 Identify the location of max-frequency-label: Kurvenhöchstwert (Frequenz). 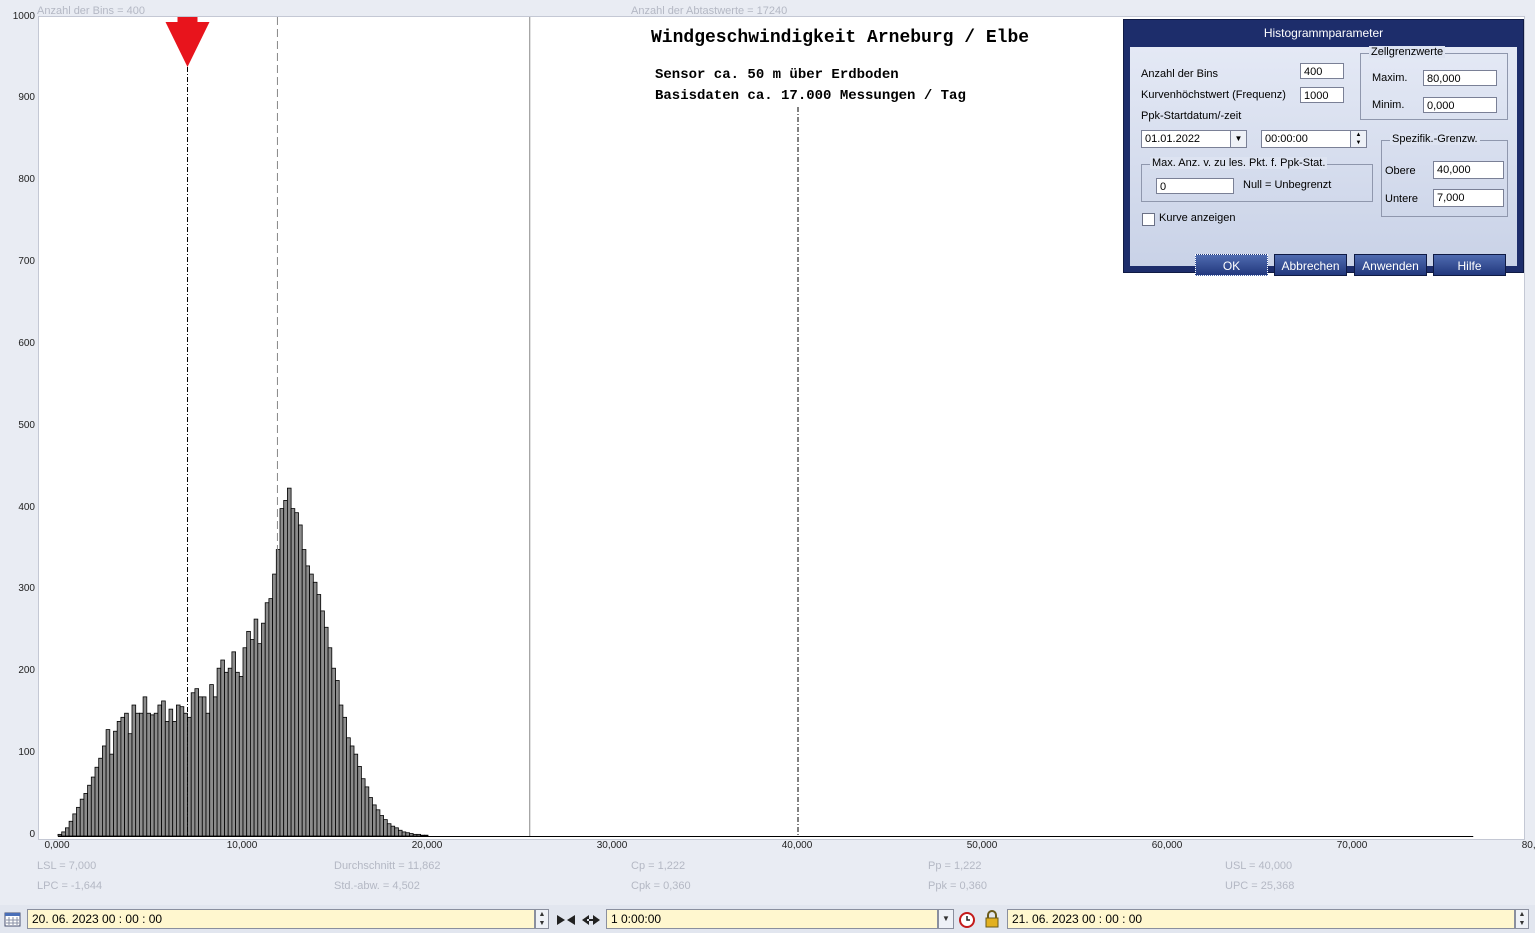
(1213, 95).